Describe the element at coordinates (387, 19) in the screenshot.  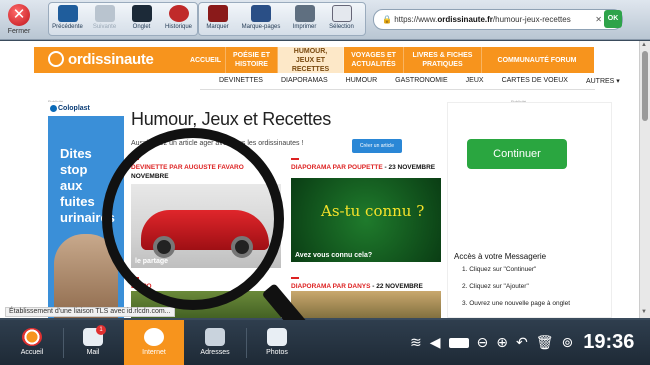
I see `lock-icon: 🔒` at that location.